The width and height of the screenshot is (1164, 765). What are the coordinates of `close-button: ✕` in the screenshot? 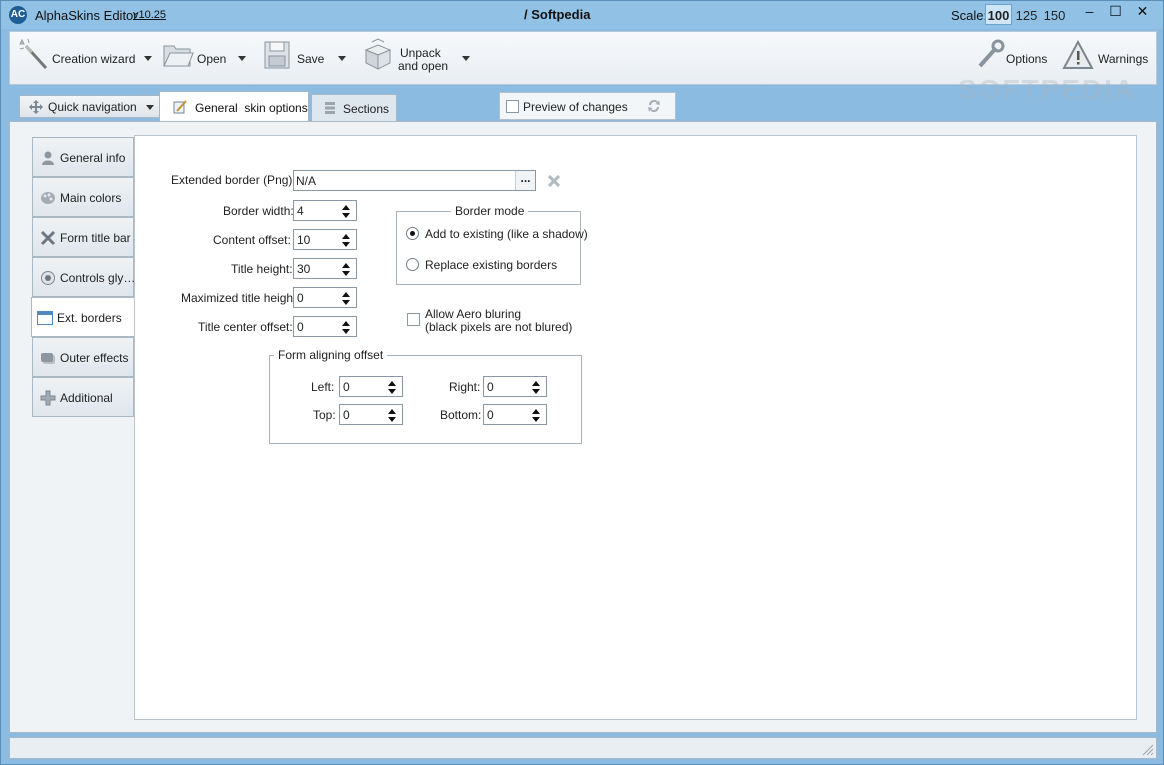 It's located at (1142, 11).